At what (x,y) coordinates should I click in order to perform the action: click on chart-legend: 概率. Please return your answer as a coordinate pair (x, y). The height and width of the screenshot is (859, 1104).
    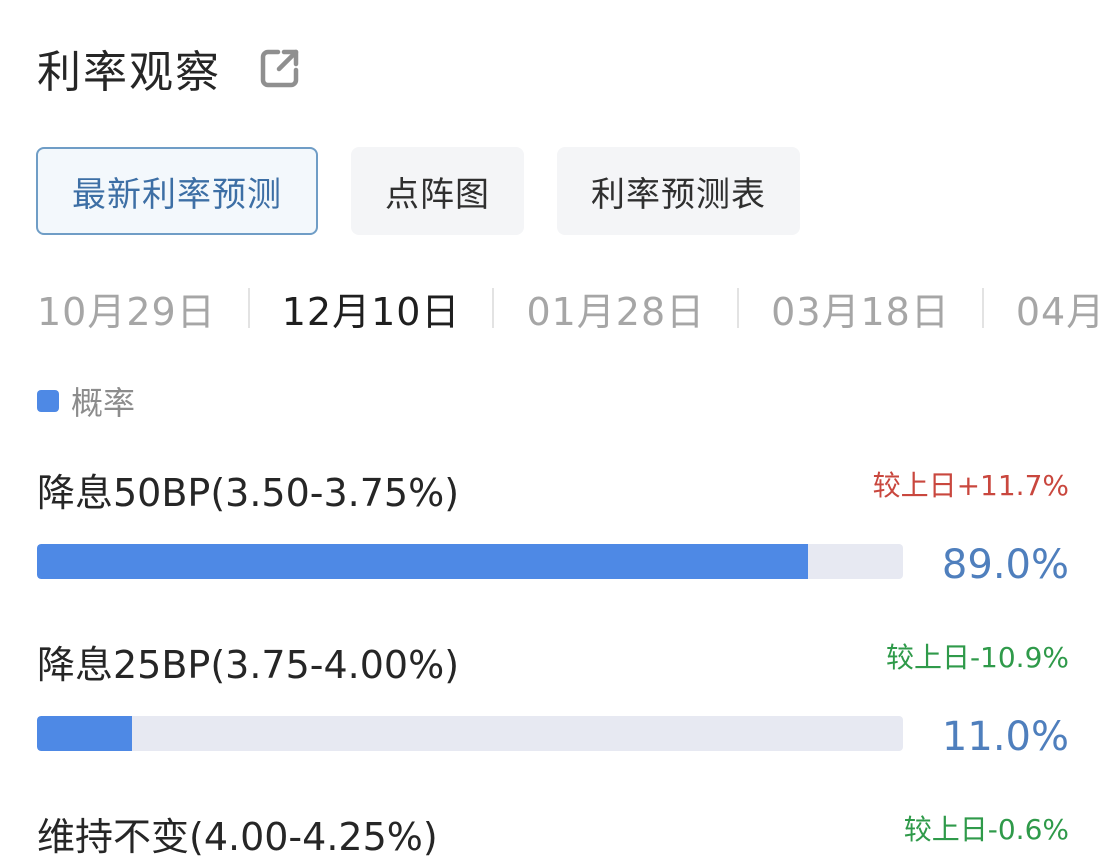
    Looking at the image, I should click on (86, 401).